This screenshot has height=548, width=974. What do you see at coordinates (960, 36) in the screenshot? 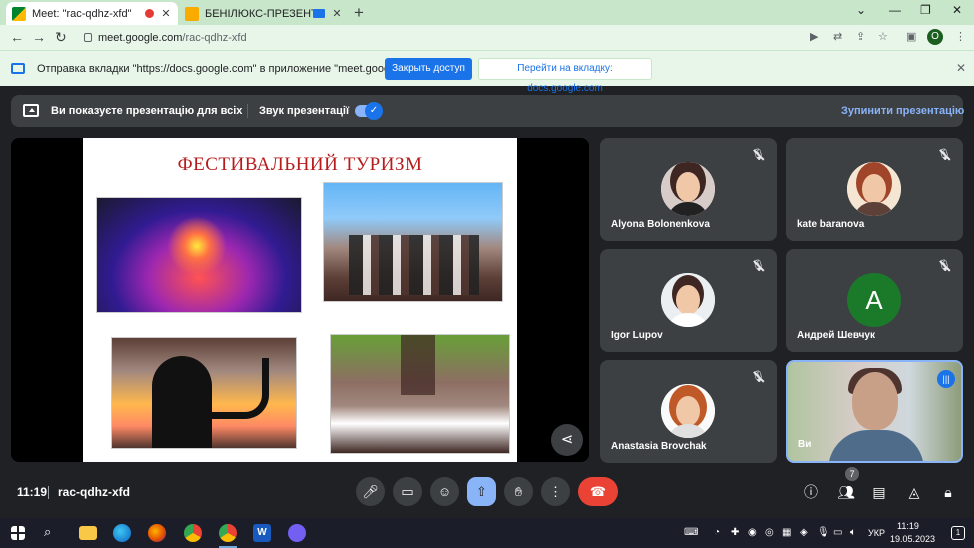
I see `menu-dots-icon: ⋮` at bounding box center [960, 36].